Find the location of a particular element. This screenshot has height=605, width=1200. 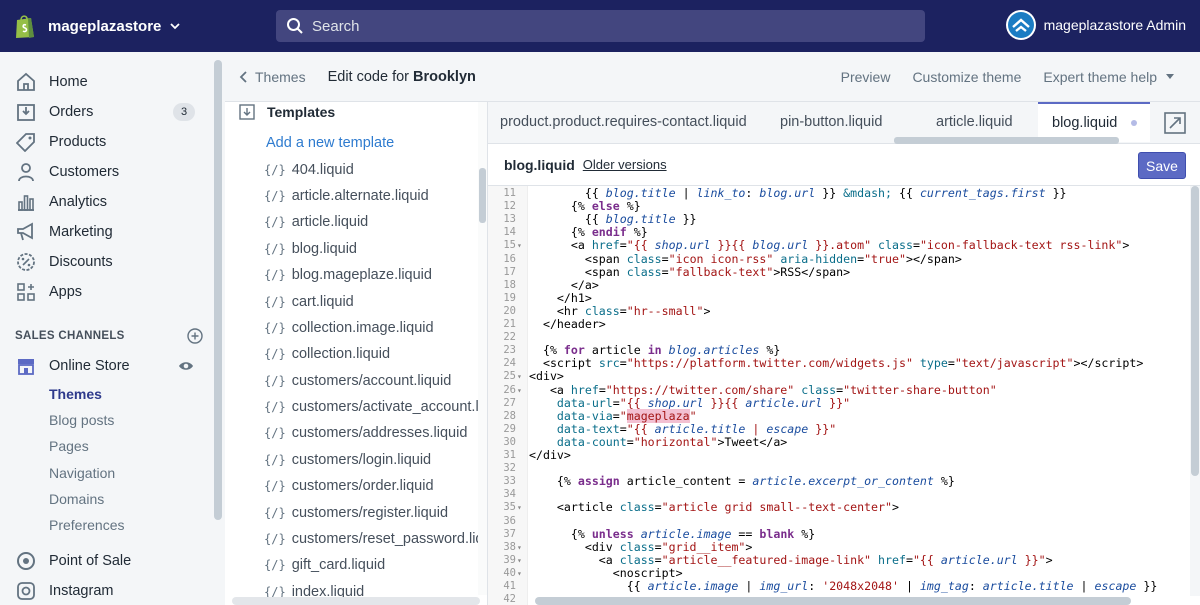

sidebar-item-discounts: Discounts is located at coordinates (112, 262).